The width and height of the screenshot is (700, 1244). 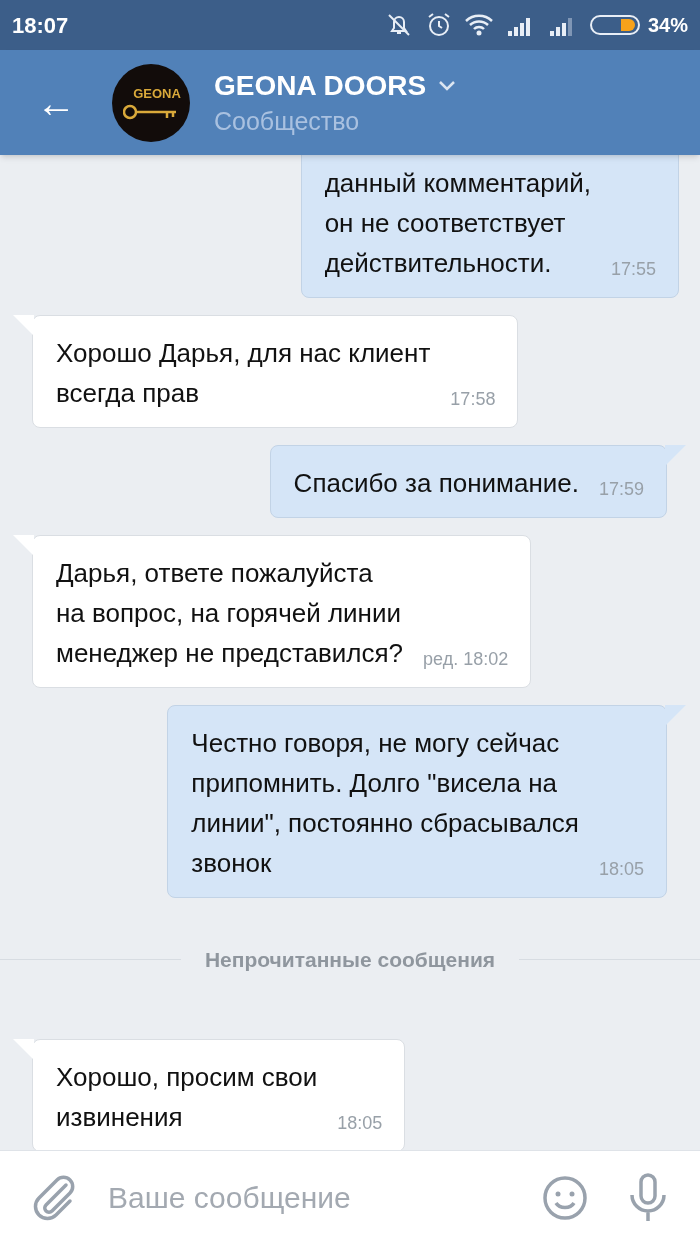 I want to click on message-composer: Ваше сообщение, so click(x=350, y=1197).